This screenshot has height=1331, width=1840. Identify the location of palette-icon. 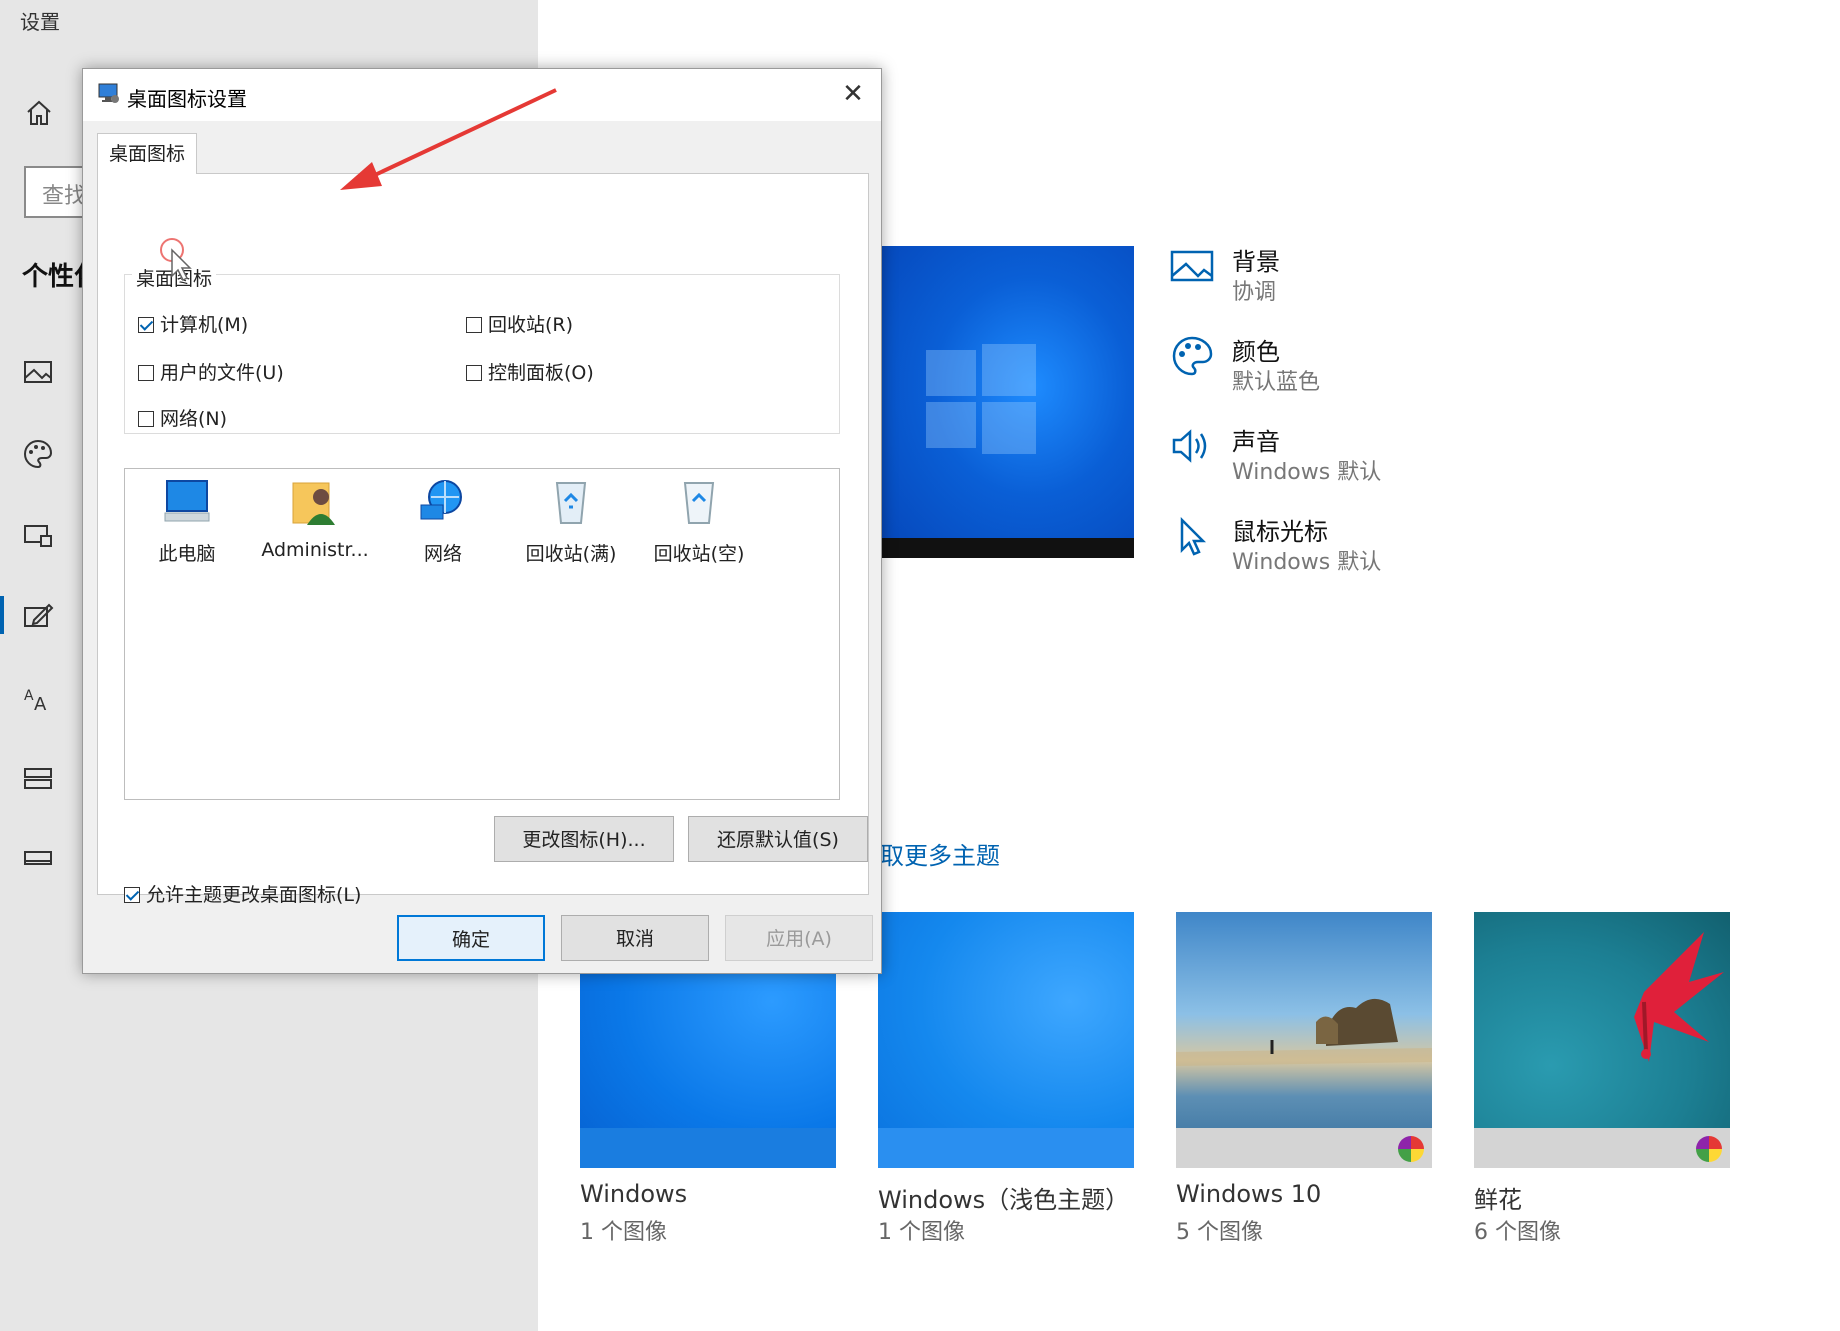
(1192, 356).